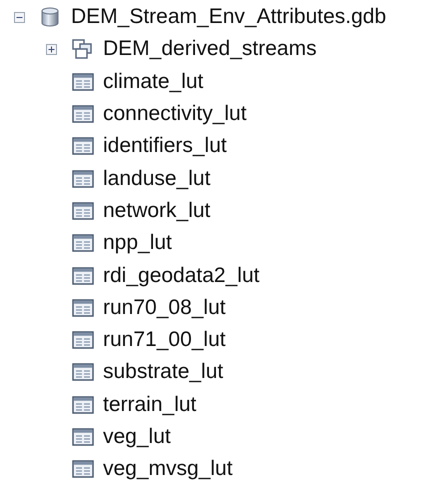  I want to click on tree-item: veg_lut, so click(137, 437).